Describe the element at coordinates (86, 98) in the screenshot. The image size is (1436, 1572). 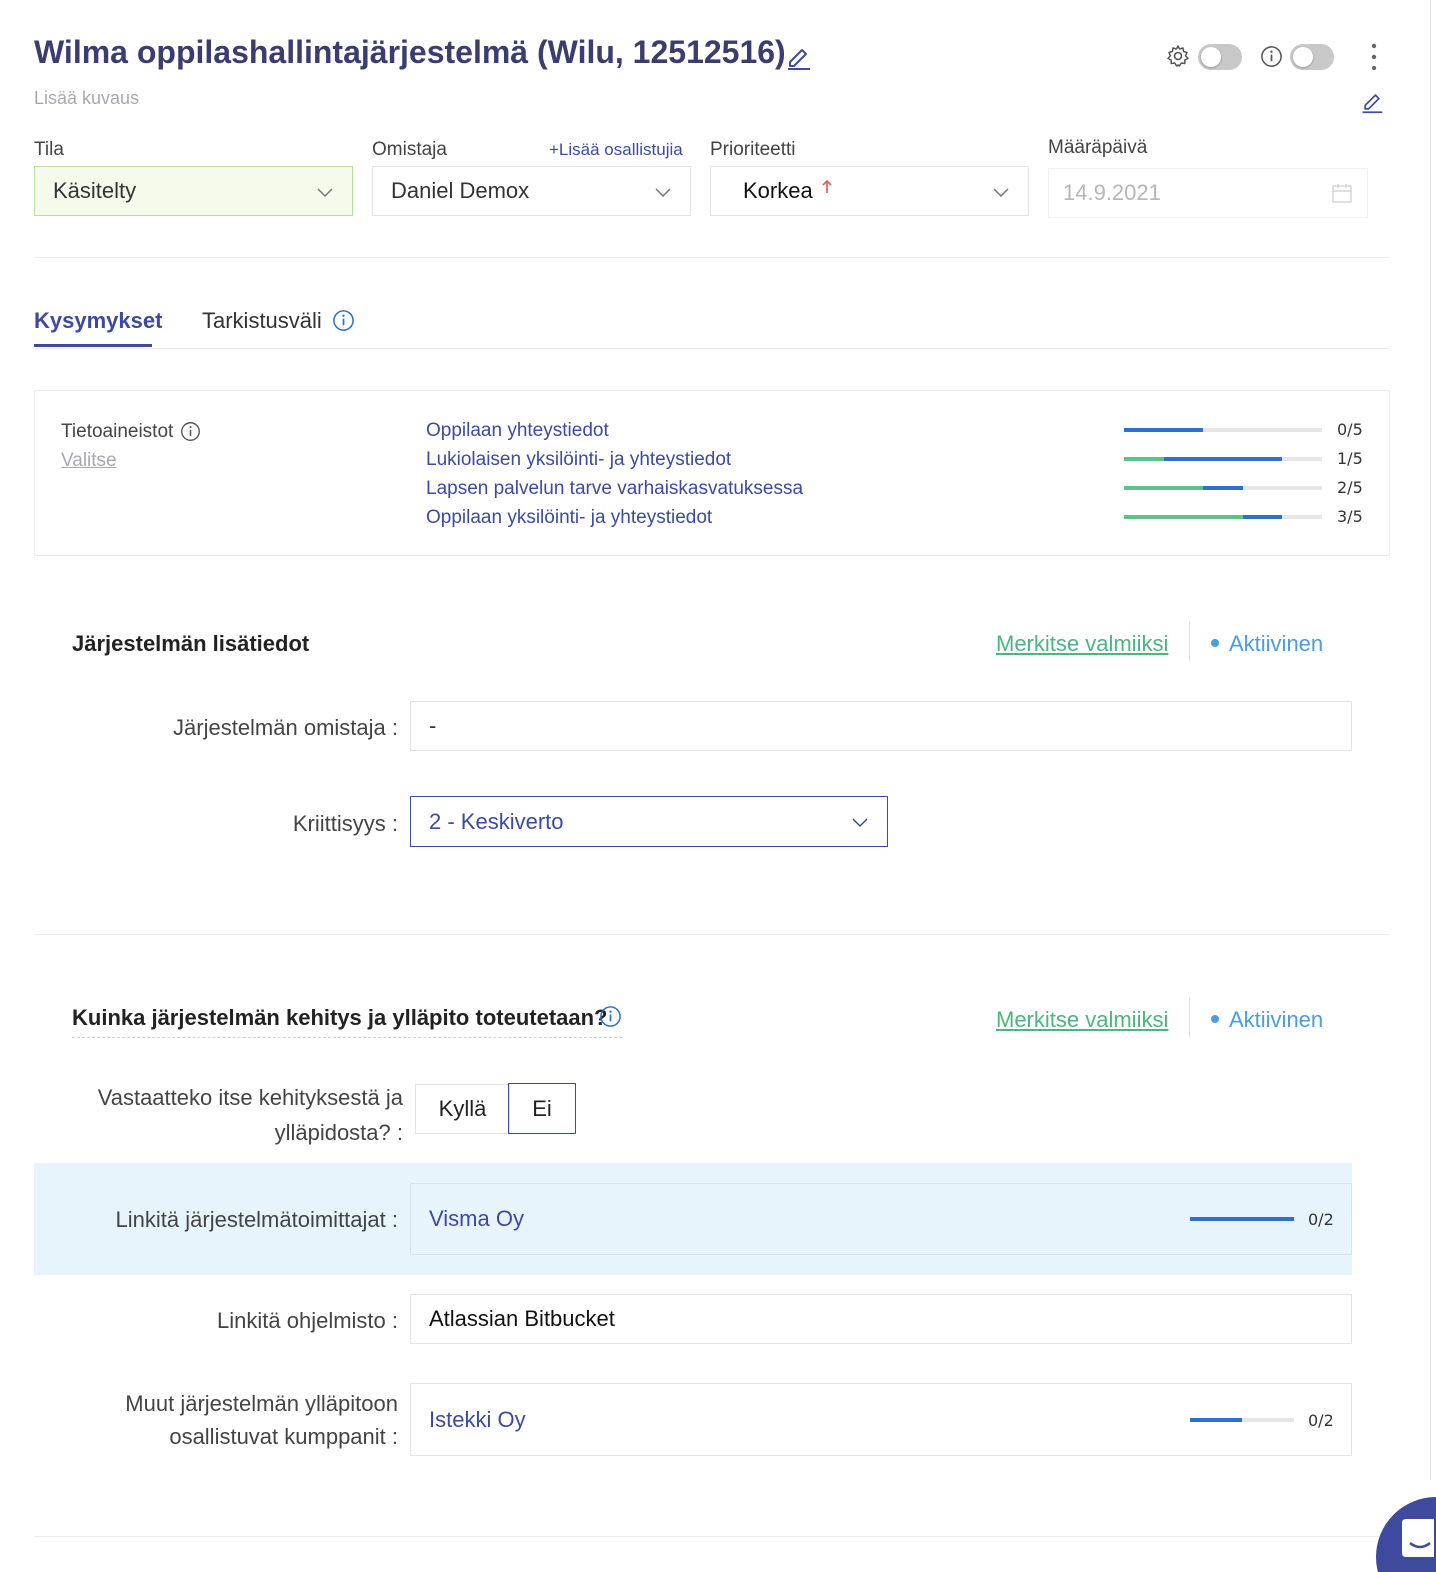
I see `description-placeholder: Lisää kuvaus` at that location.